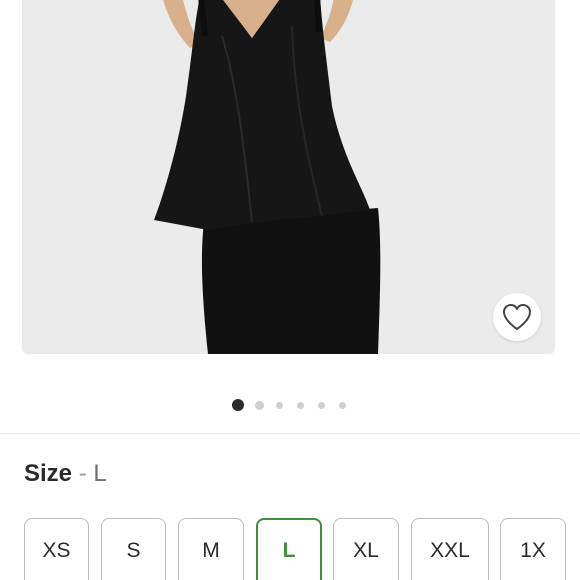  I want to click on carousel-indicator, so click(290, 405).